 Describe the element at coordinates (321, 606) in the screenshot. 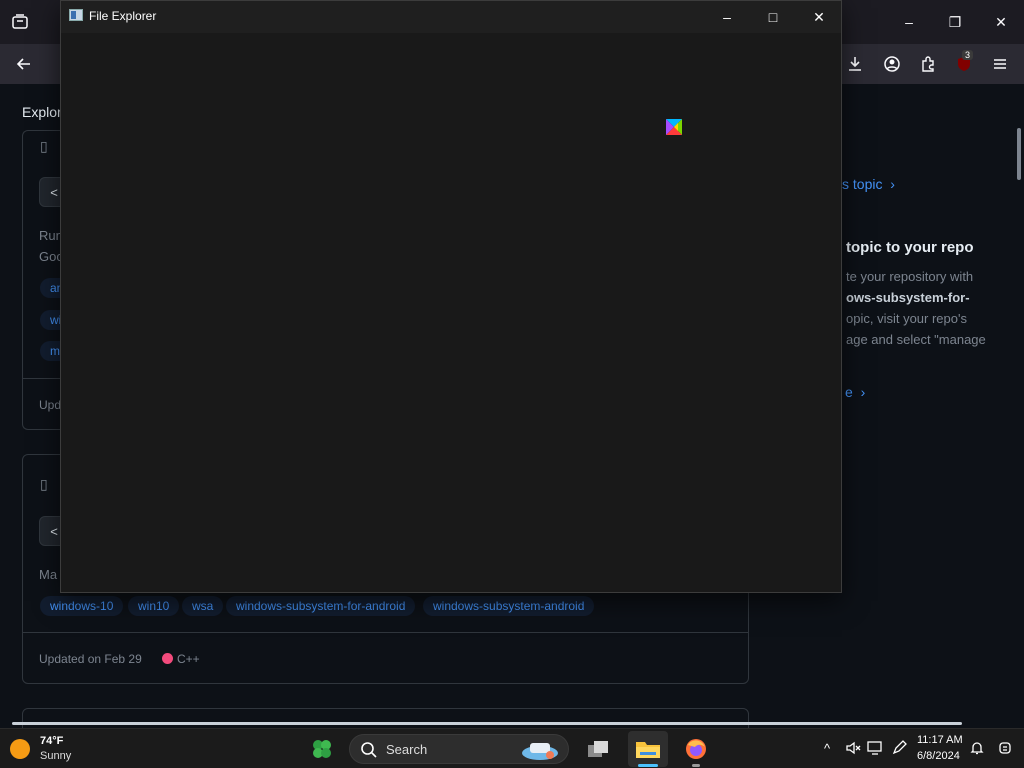

I see `topic-chip: windows-subsystem-for-android` at that location.